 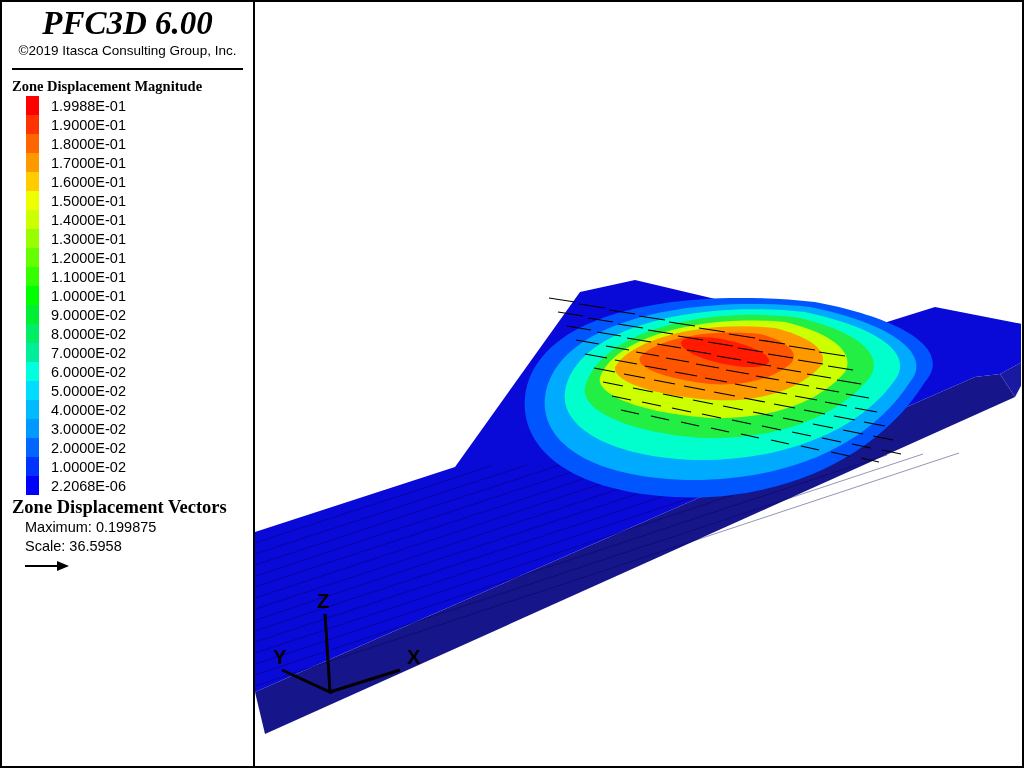 What do you see at coordinates (88, 447) in the screenshot?
I see `legend-value: 2.0000E-02` at bounding box center [88, 447].